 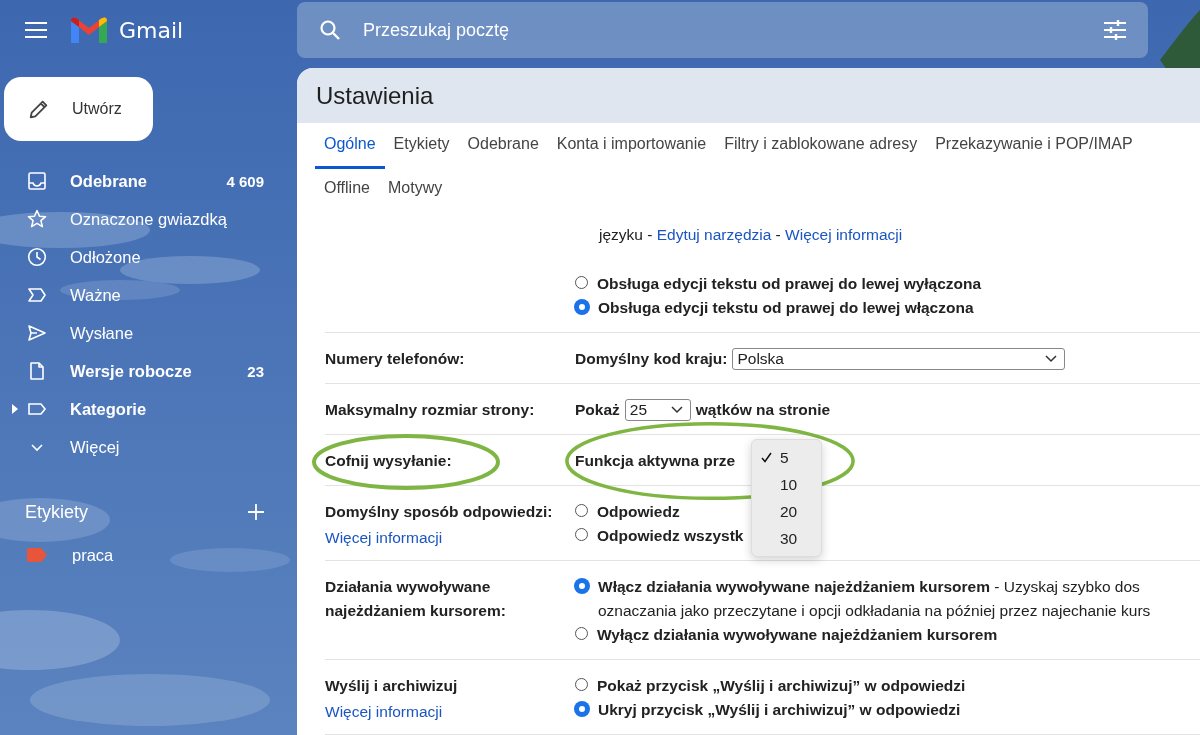 What do you see at coordinates (37, 219) in the screenshot?
I see `star-icon` at bounding box center [37, 219].